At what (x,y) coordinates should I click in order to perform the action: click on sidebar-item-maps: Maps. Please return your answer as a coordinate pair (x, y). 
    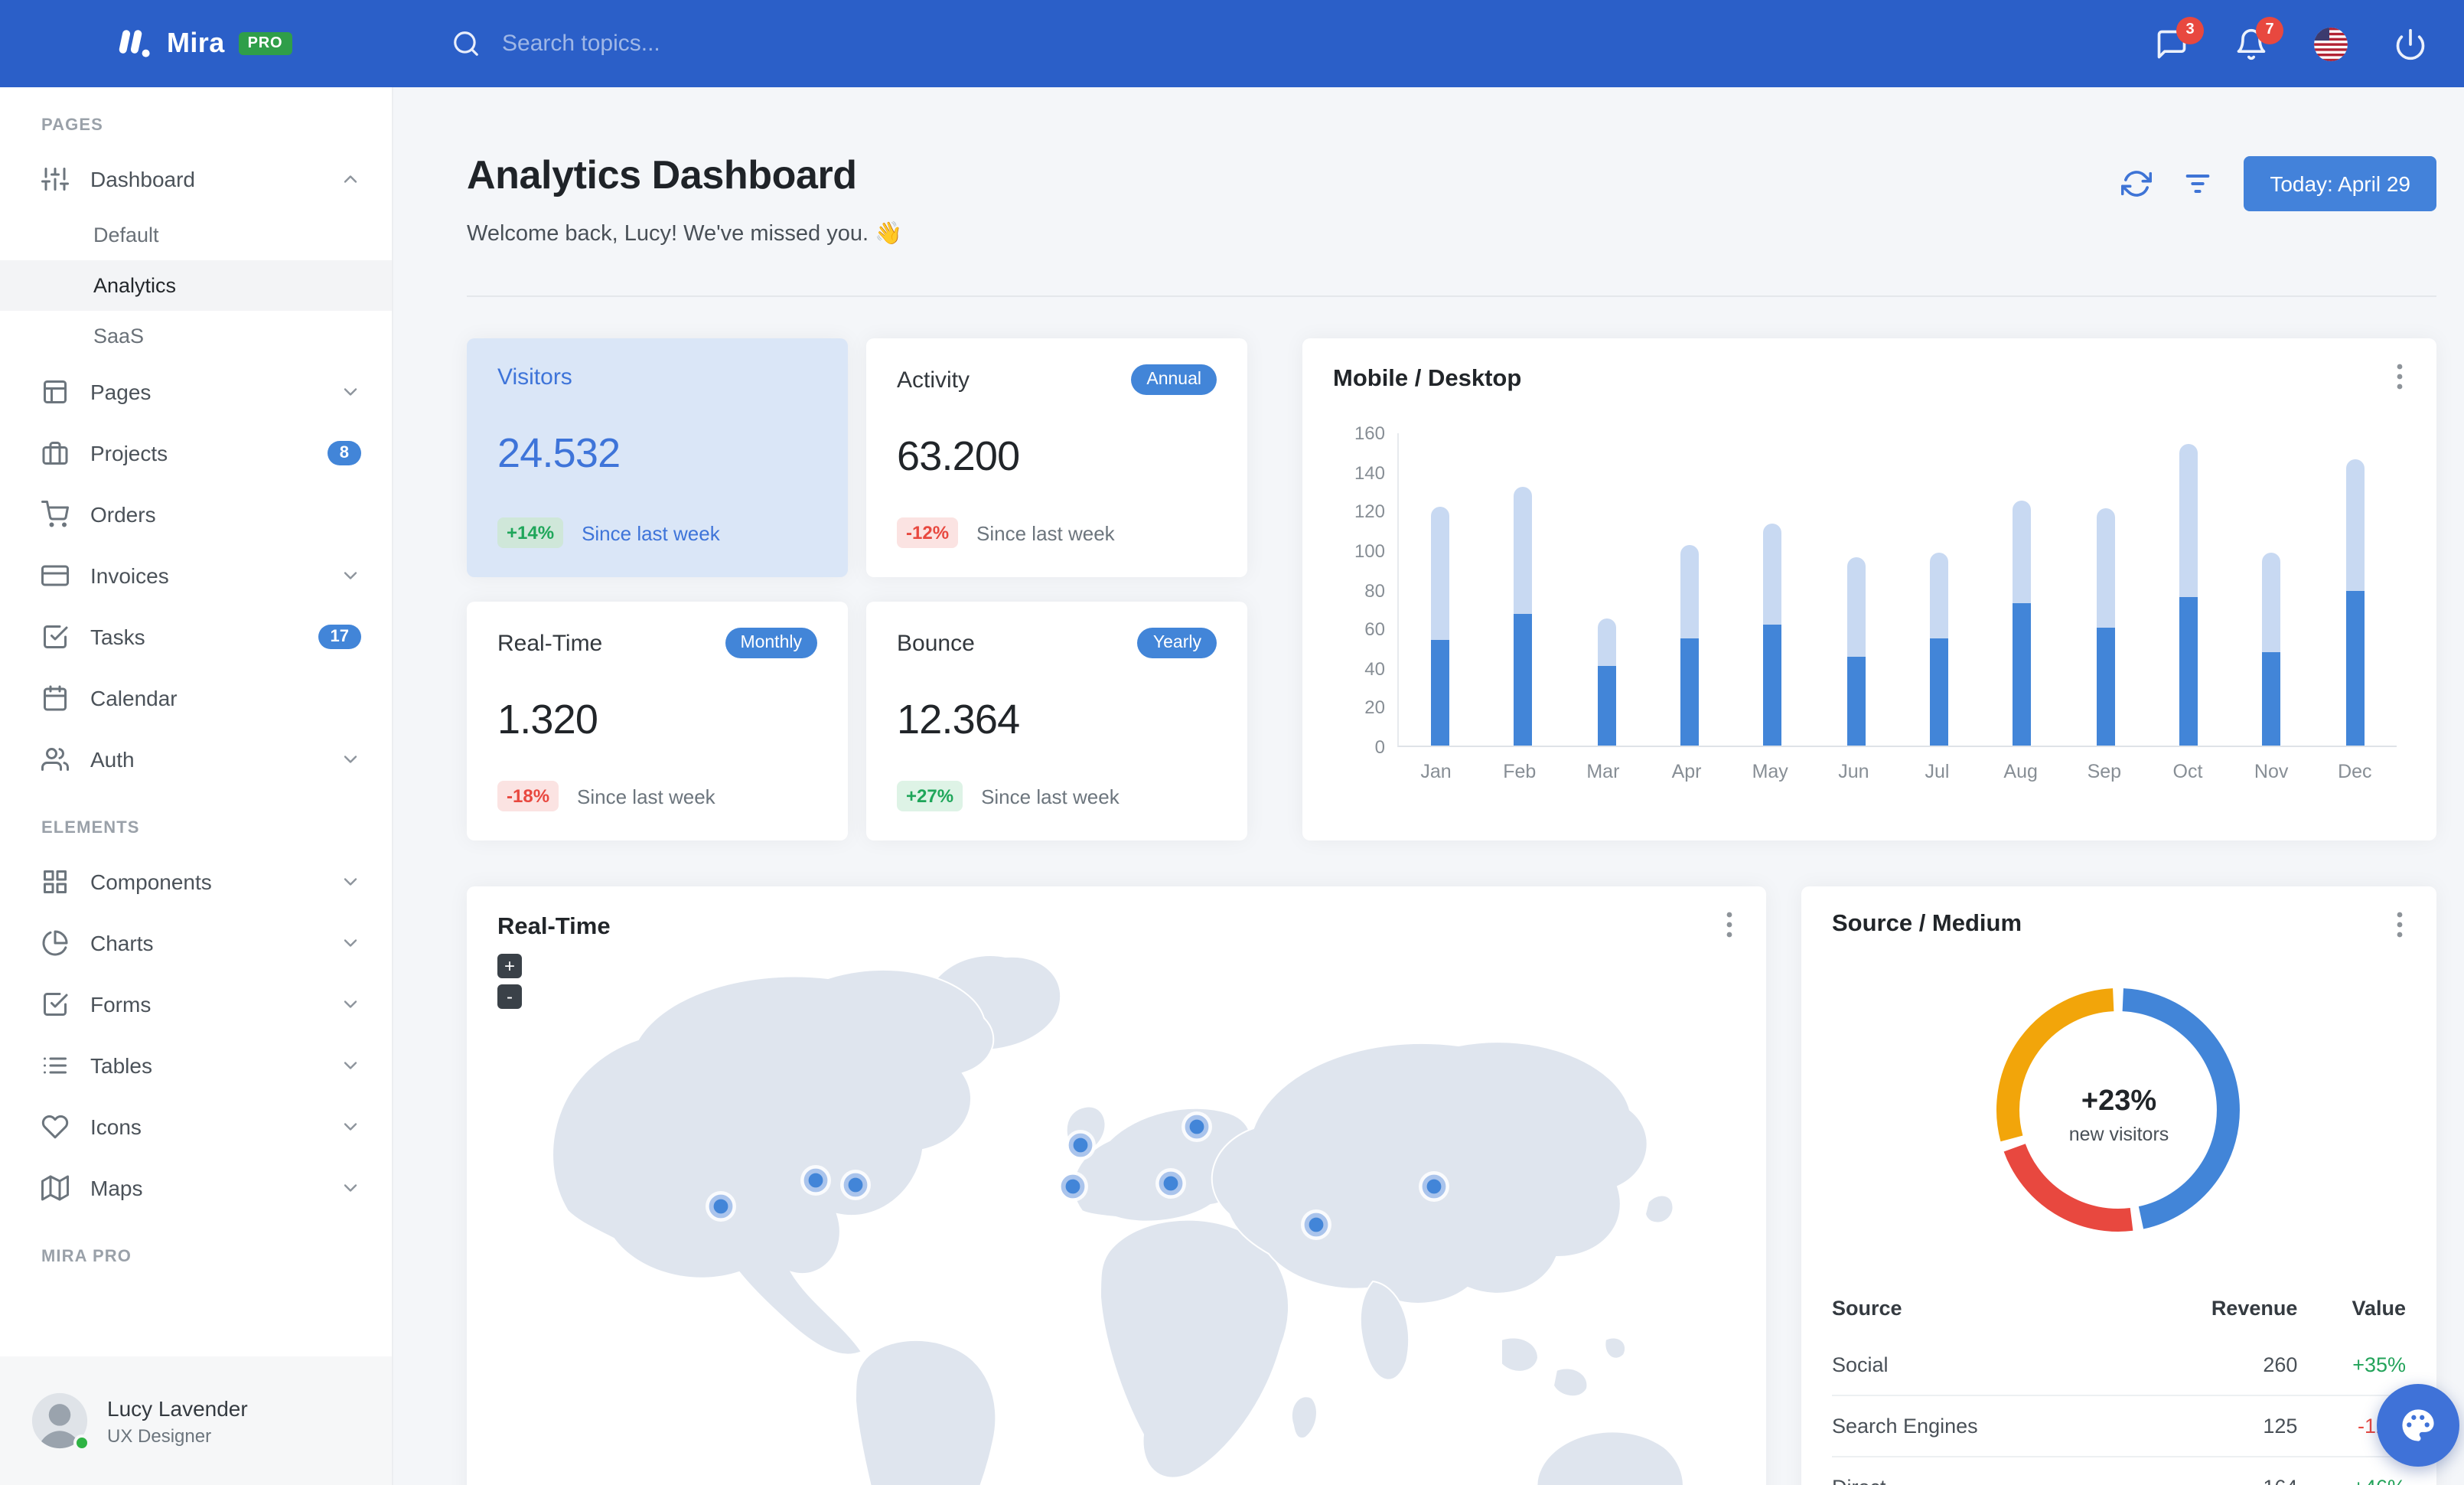
    Looking at the image, I should click on (196, 1188).